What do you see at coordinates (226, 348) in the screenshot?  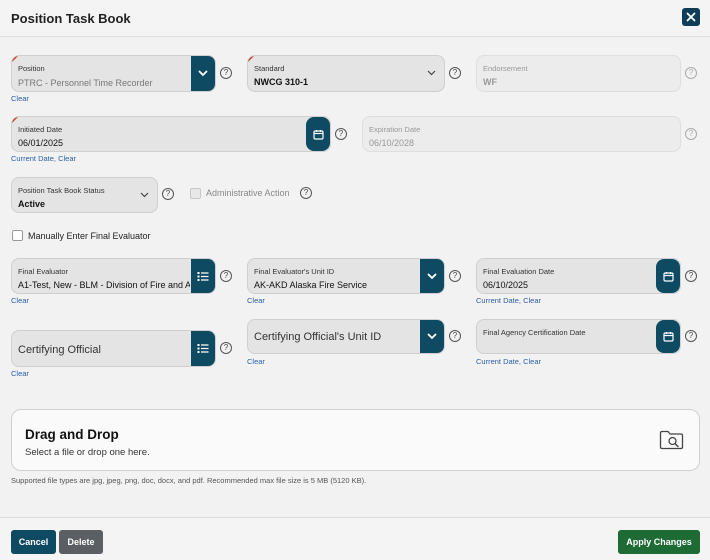 I see `certifying-official-help-icon: ?` at bounding box center [226, 348].